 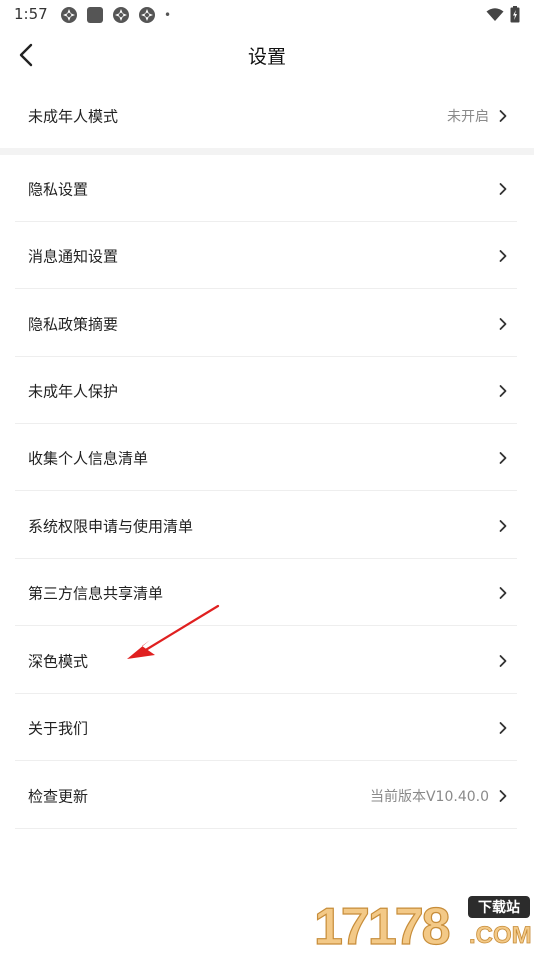 What do you see at coordinates (95, 15) in the screenshot?
I see `square-notification-icon` at bounding box center [95, 15].